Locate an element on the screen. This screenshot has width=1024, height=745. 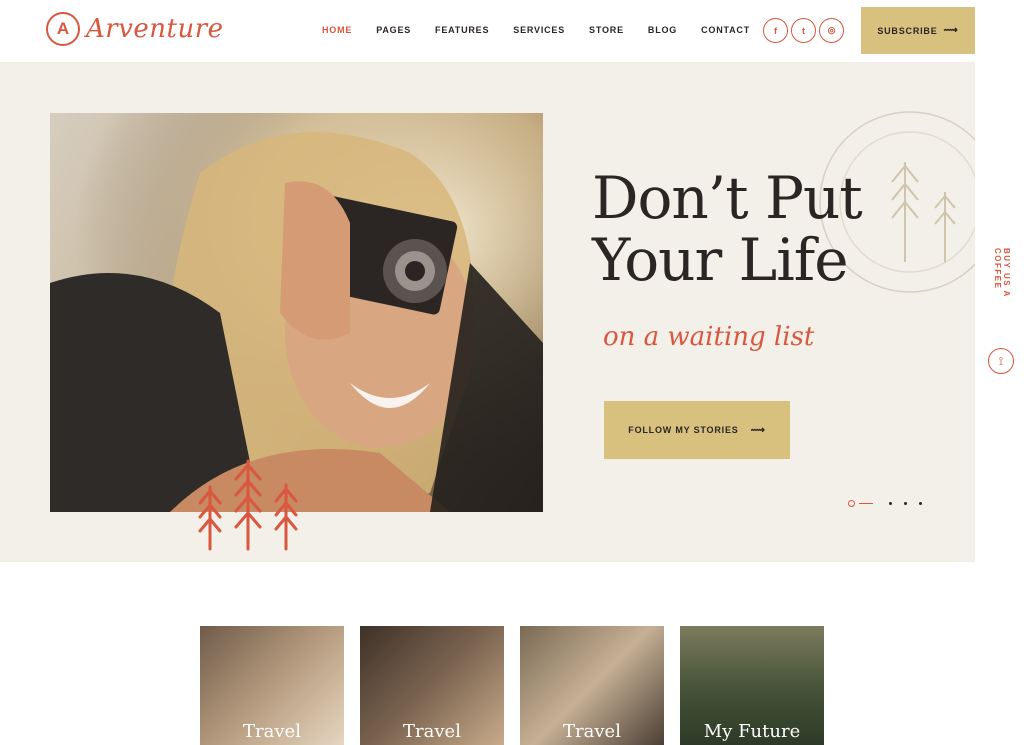
headline-line-2: Your Life is located at coordinates (720, 260).